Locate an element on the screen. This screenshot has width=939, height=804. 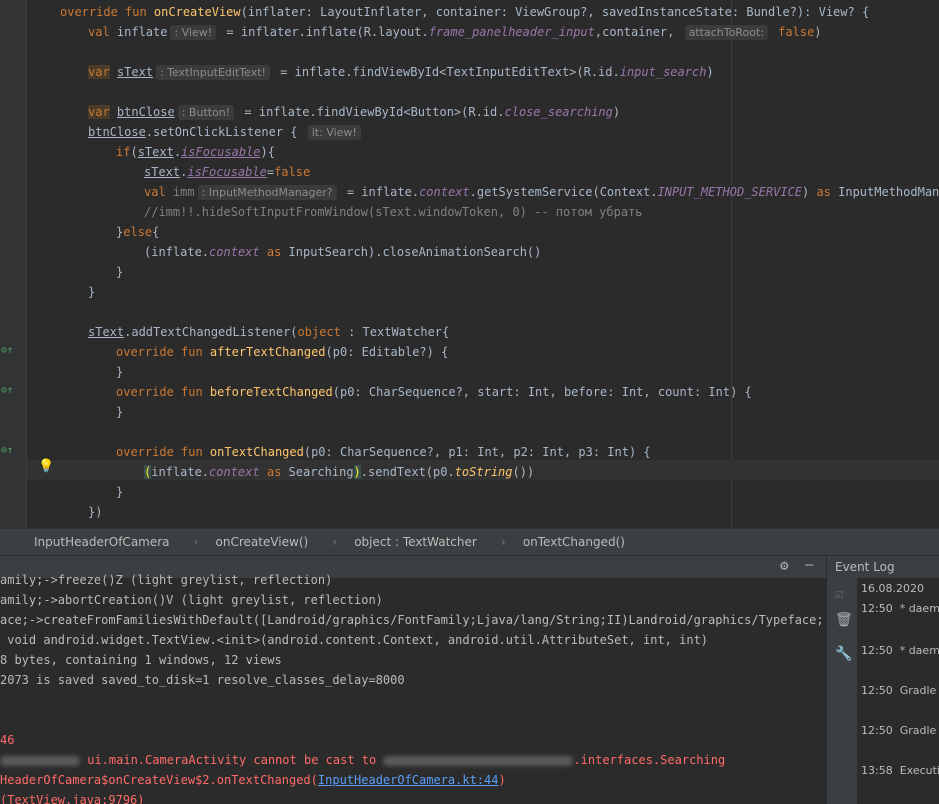
code-line-12: } is located at coordinates (120, 272).